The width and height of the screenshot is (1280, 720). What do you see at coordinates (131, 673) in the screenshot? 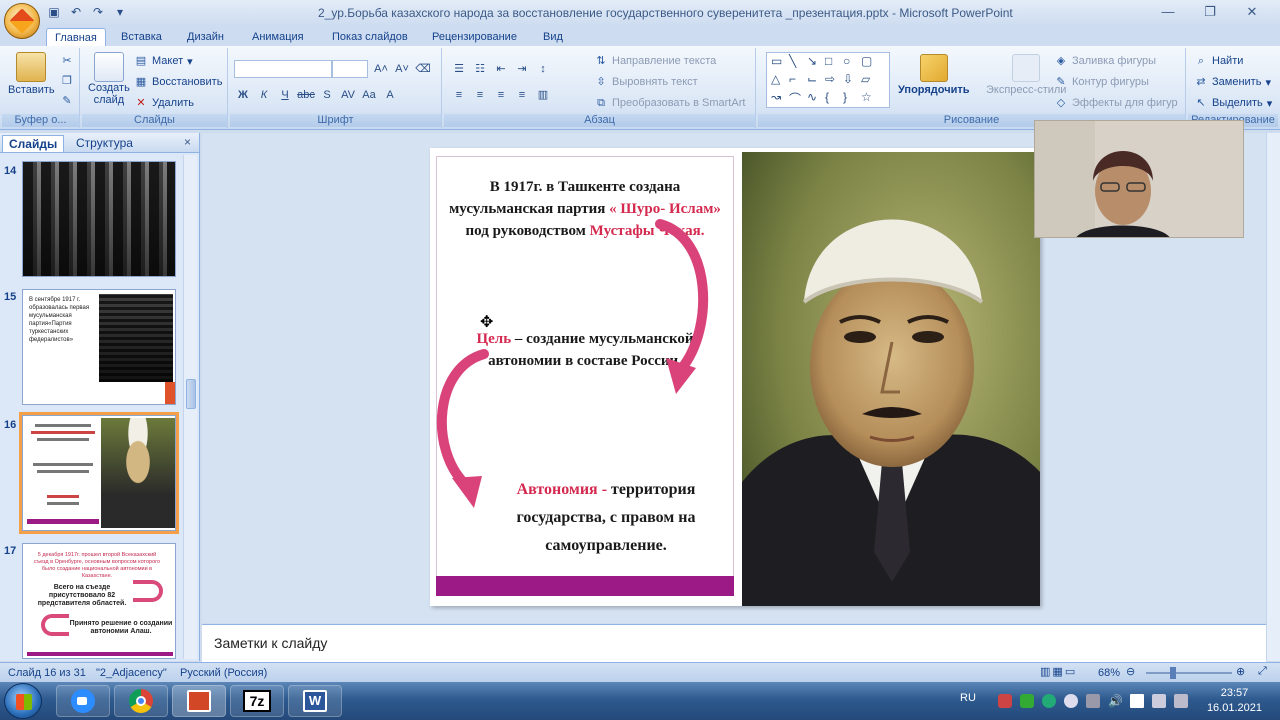
I see `status-theme: "2_Adjacency"` at bounding box center [131, 673].